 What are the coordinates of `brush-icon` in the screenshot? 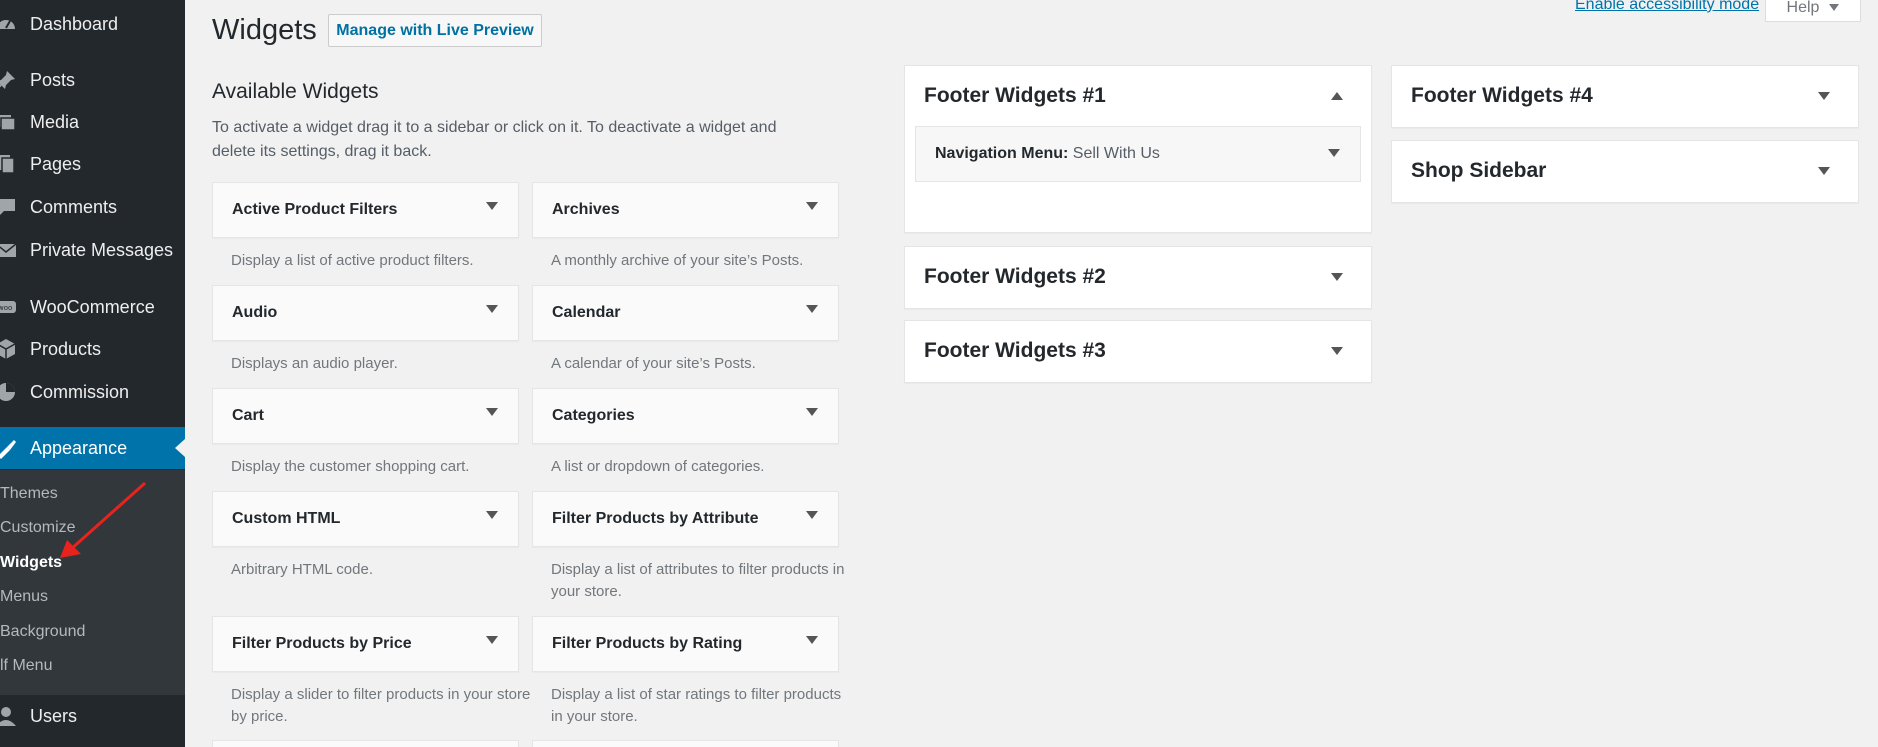 It's located at (9, 448).